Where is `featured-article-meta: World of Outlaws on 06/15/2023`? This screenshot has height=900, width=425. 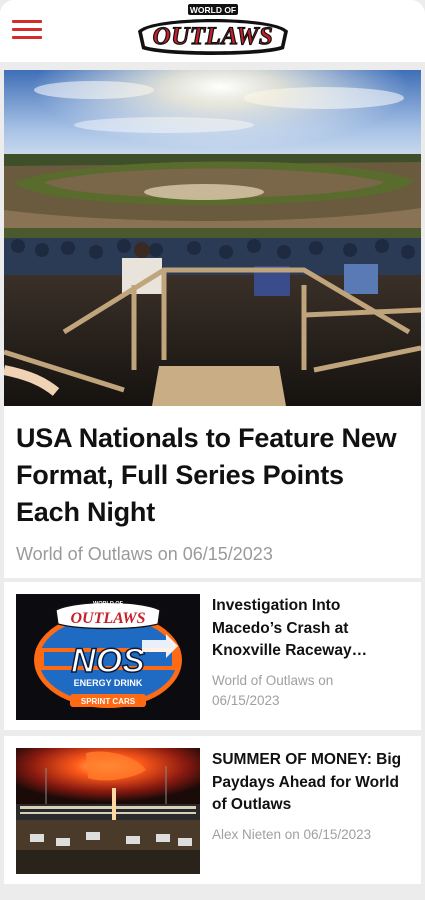
featured-article-meta: World of Outlaws on 06/15/2023 is located at coordinates (144, 554).